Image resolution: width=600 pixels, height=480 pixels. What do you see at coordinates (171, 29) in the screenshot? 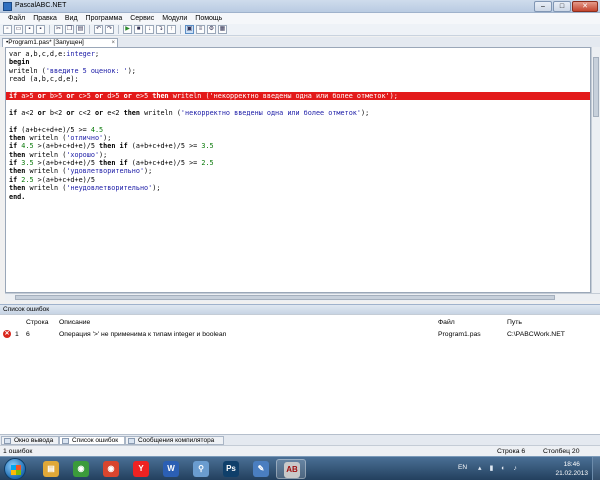
I see `step-out-icon: ↑` at bounding box center [171, 29].